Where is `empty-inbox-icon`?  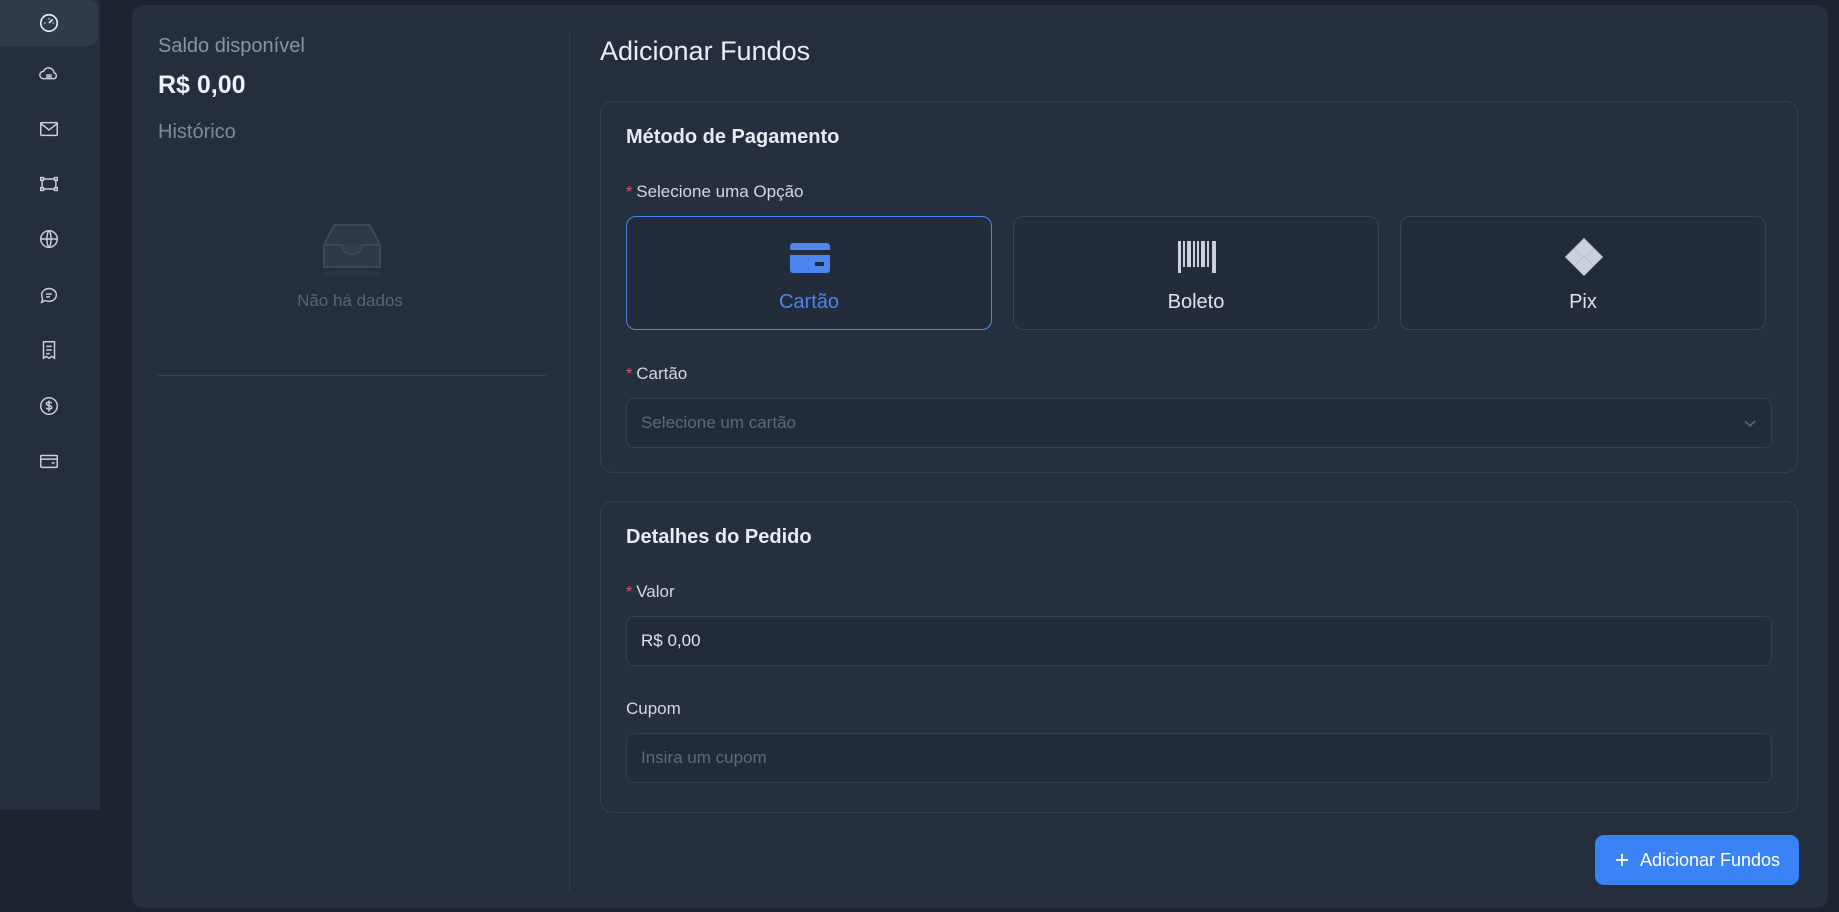 empty-inbox-icon is located at coordinates (352, 250).